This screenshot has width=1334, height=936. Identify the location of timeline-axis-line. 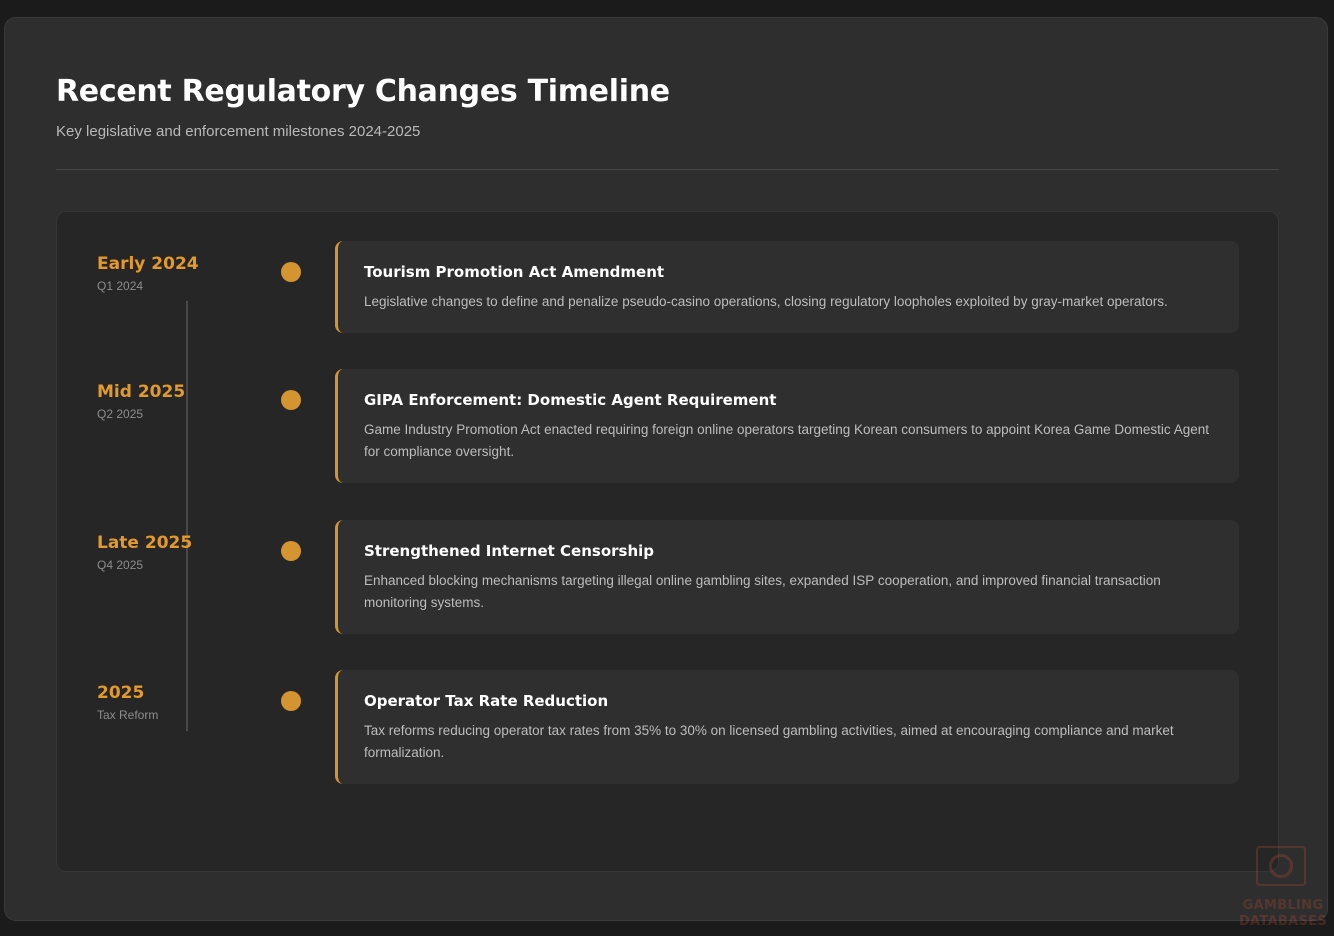
(187, 516).